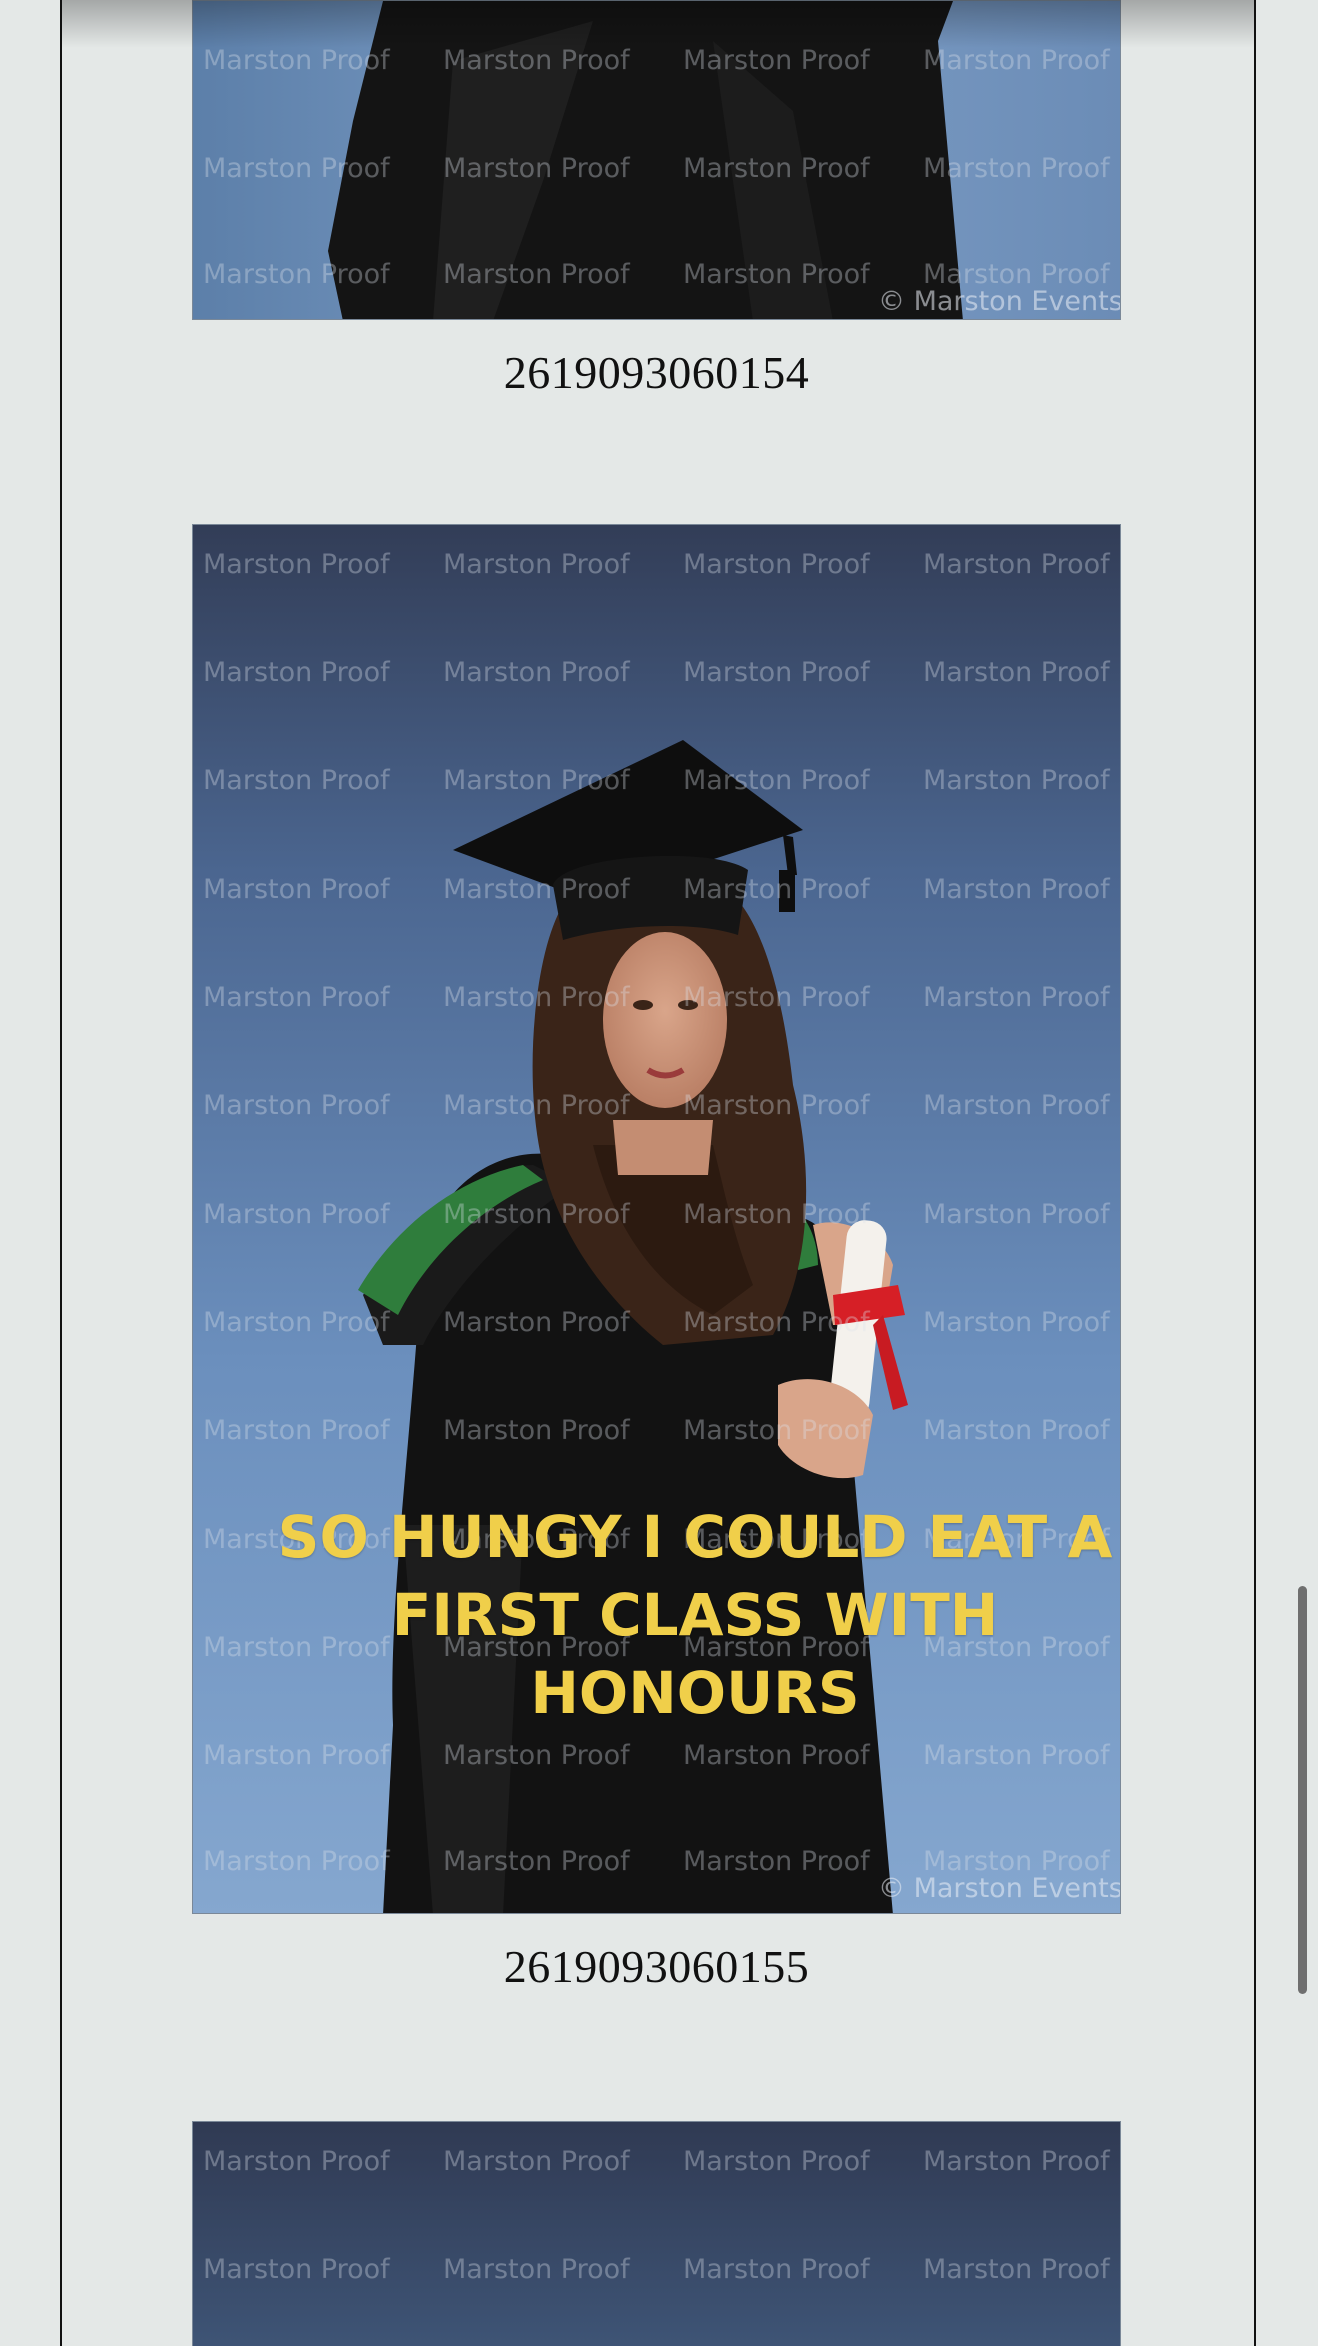 This screenshot has height=2346, width=1318. What do you see at coordinates (999, 301) in the screenshot?
I see `copyright-watermark: © Marston Events` at bounding box center [999, 301].